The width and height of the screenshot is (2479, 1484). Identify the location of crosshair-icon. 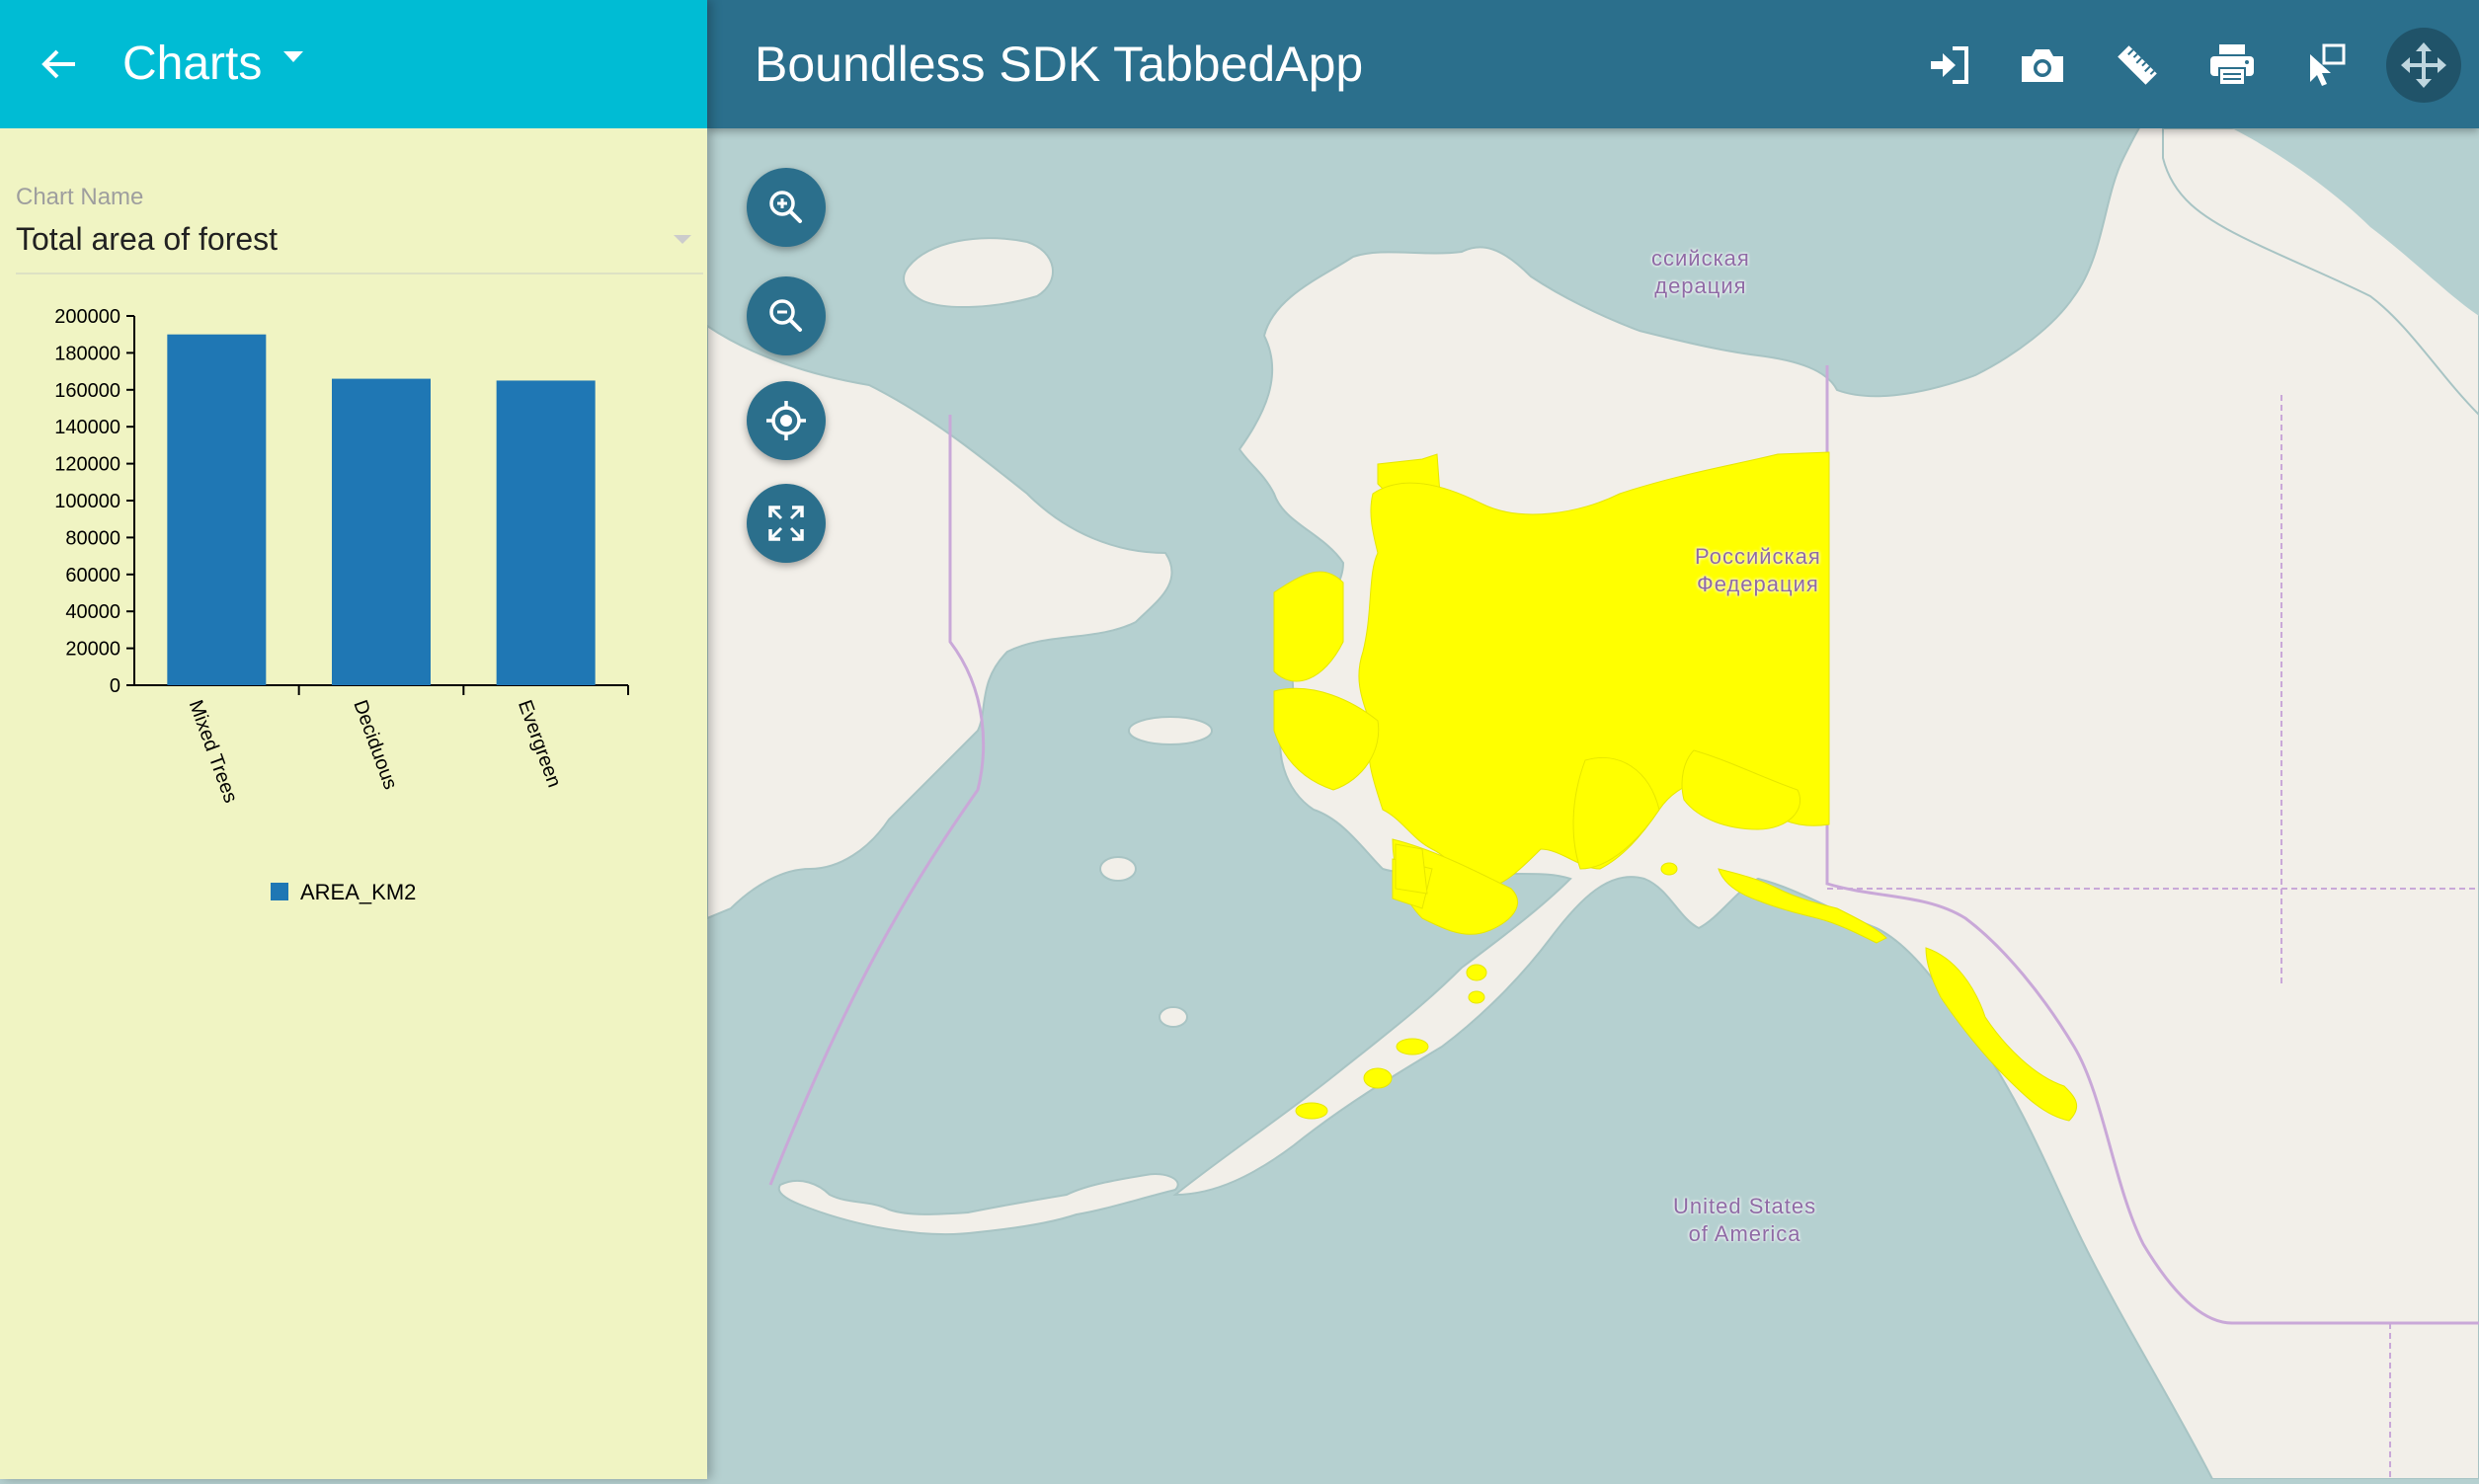
(786, 420).